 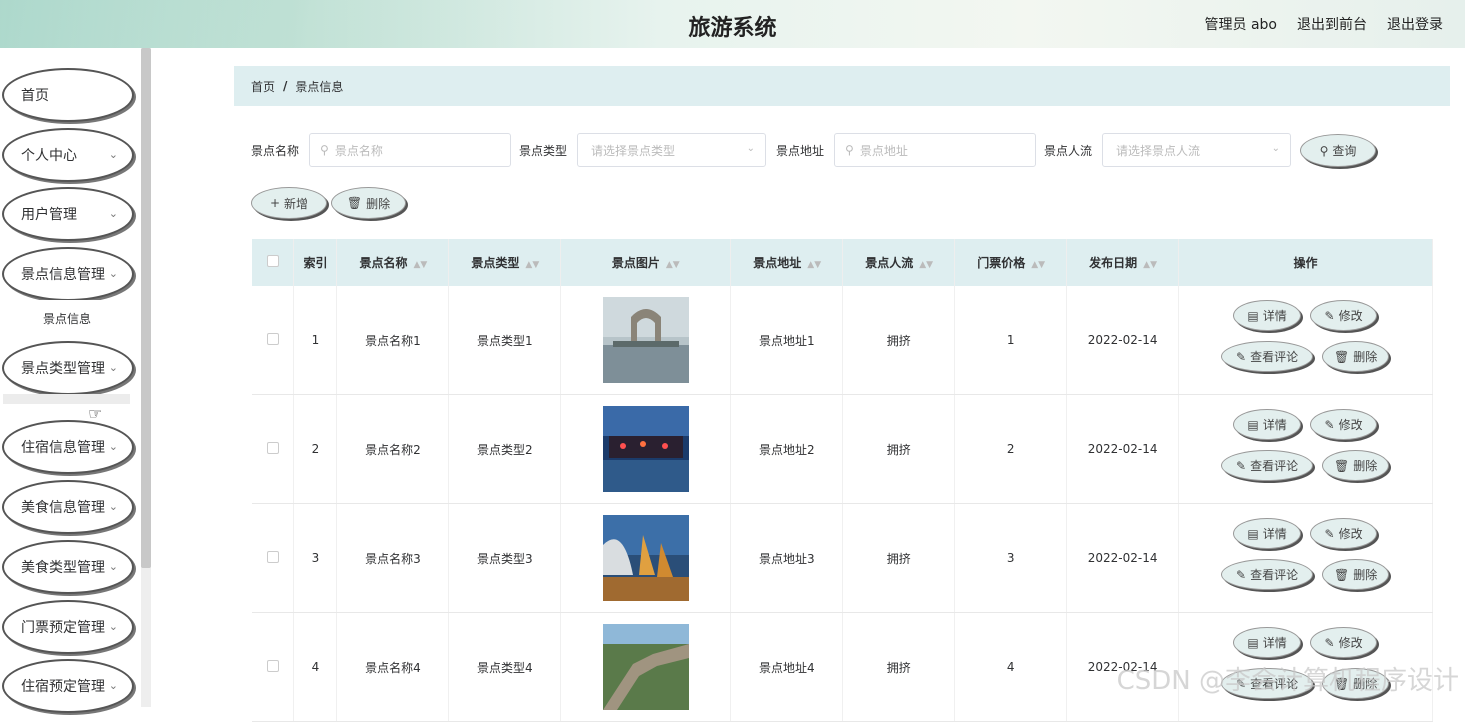 I want to click on trash-icon: 🗑, so click(x=354, y=203).